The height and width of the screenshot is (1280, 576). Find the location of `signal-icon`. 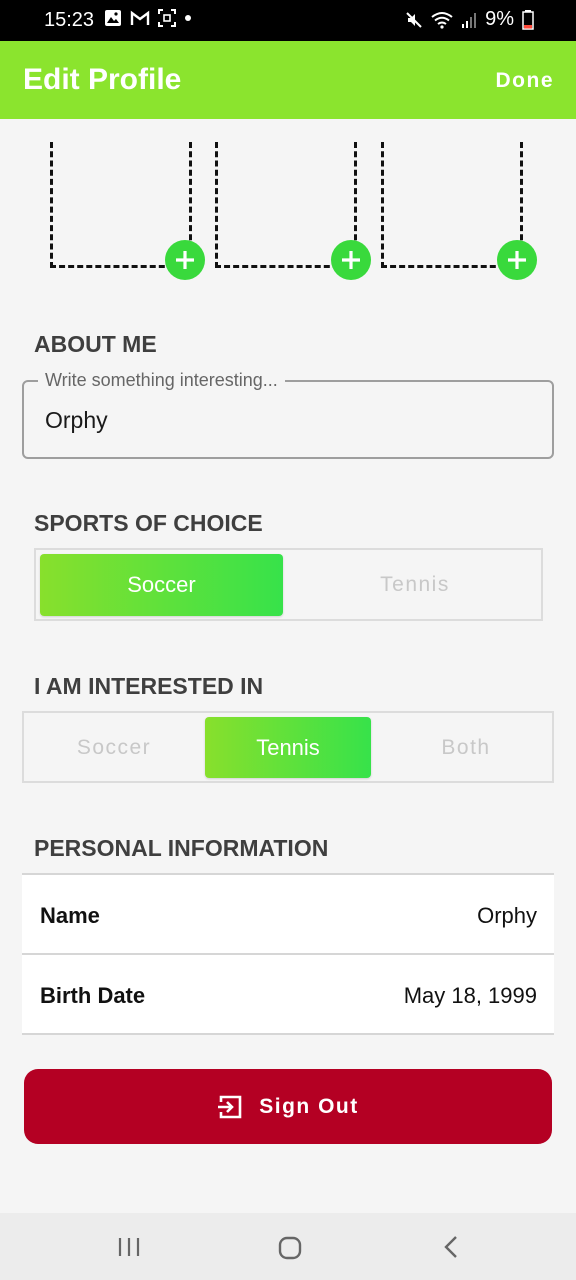

signal-icon is located at coordinates (469, 20).